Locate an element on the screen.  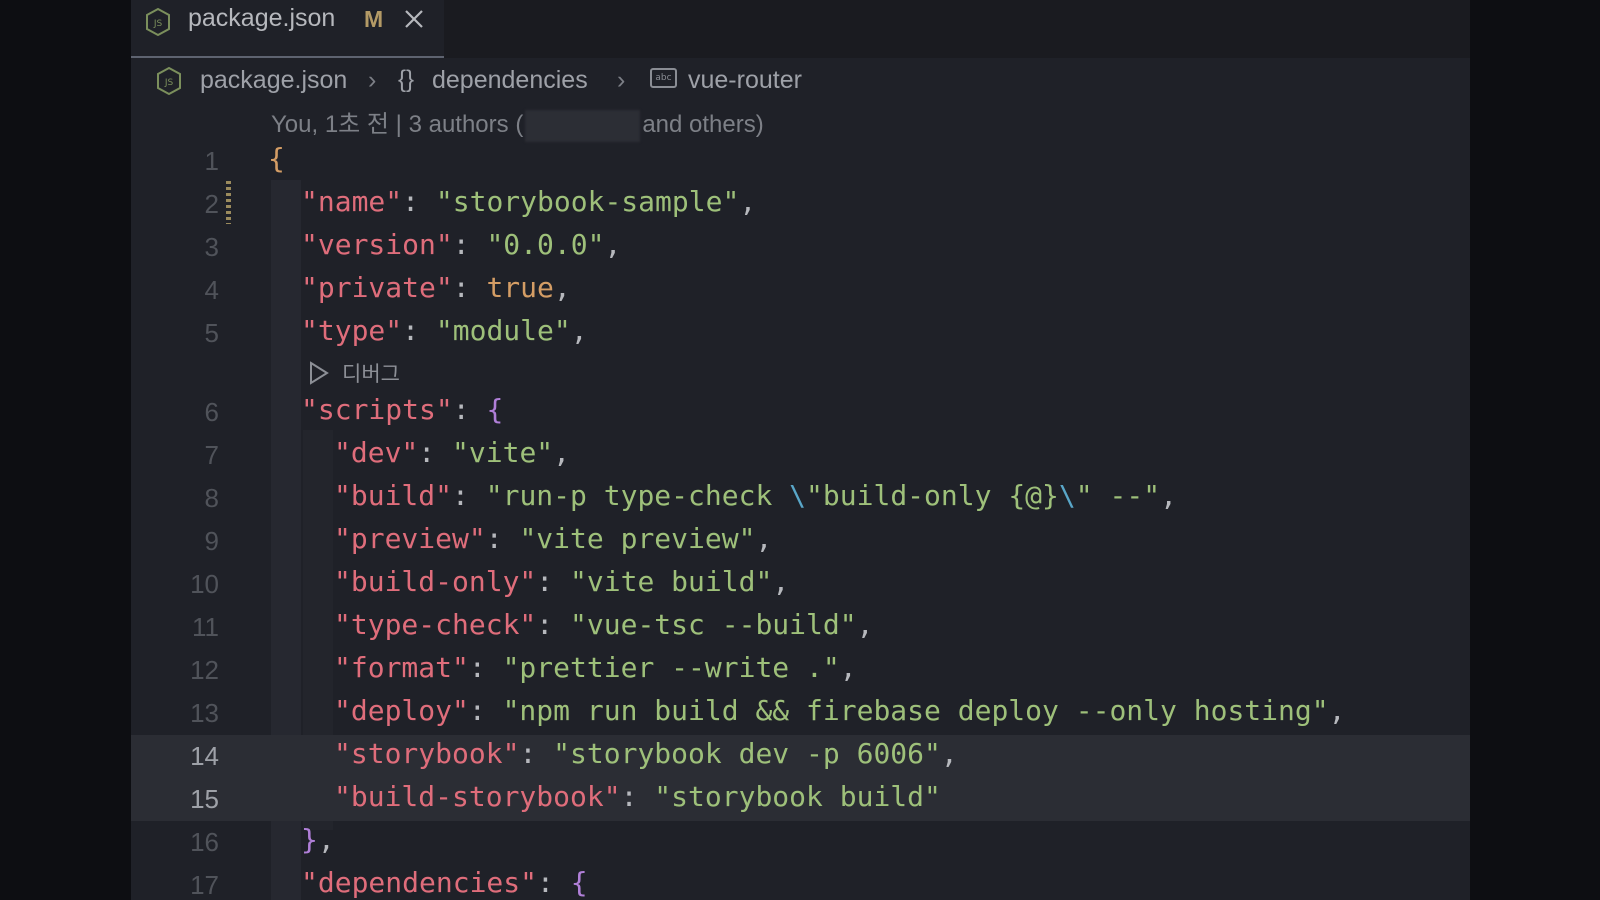
git-blame-annotation: You, 1초 전 | 3 authors ( and others) is located at coordinates (517, 123).